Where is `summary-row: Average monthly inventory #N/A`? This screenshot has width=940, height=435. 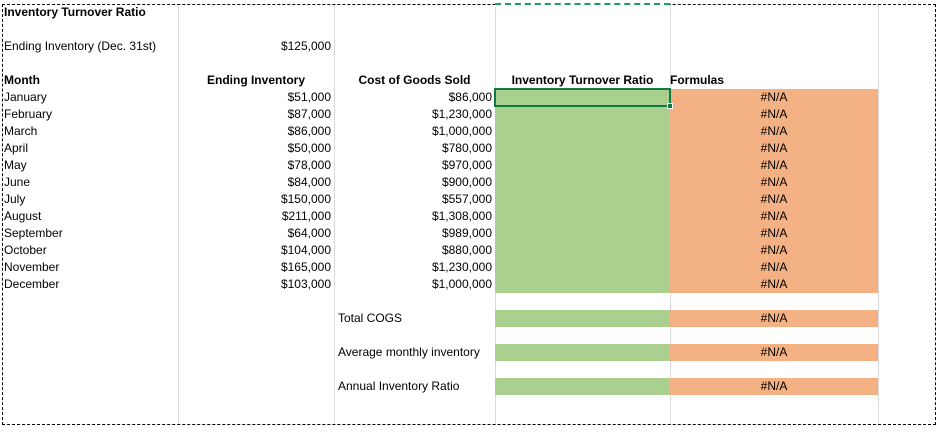
summary-row: Average monthly inventory #N/A is located at coordinates (470, 352).